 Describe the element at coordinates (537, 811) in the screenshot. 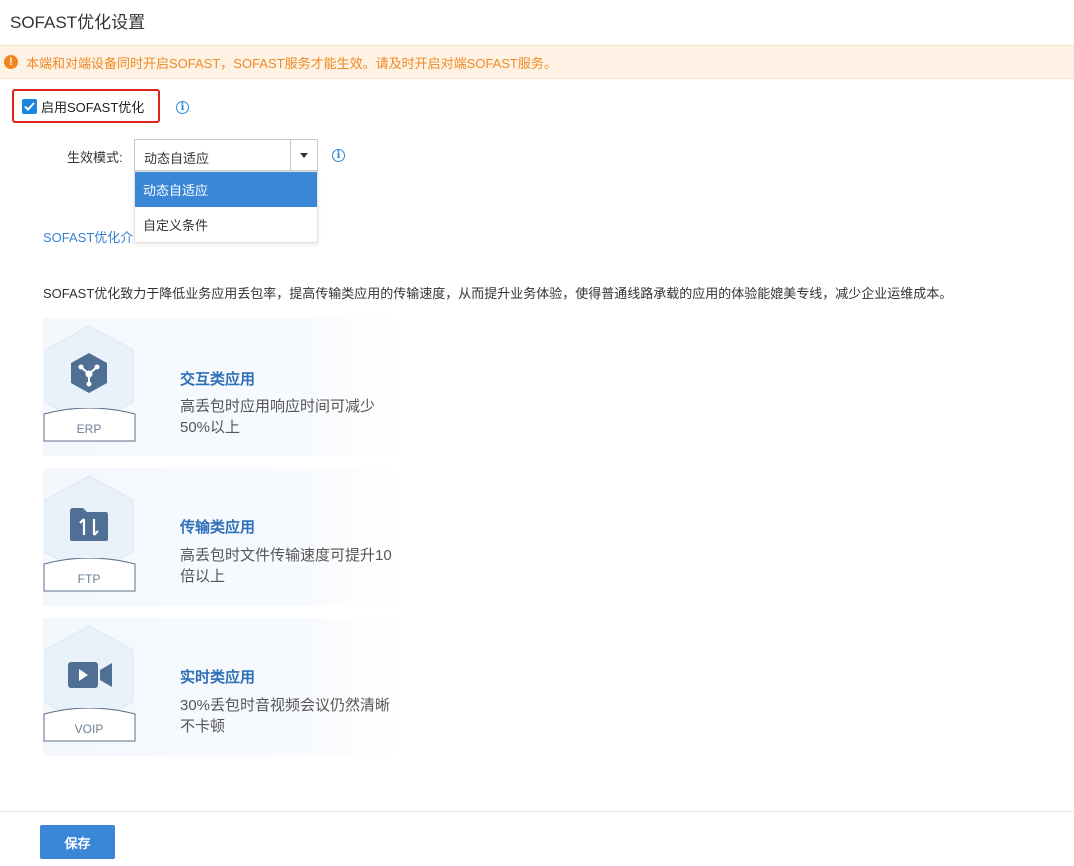

I see `footer-divider` at that location.